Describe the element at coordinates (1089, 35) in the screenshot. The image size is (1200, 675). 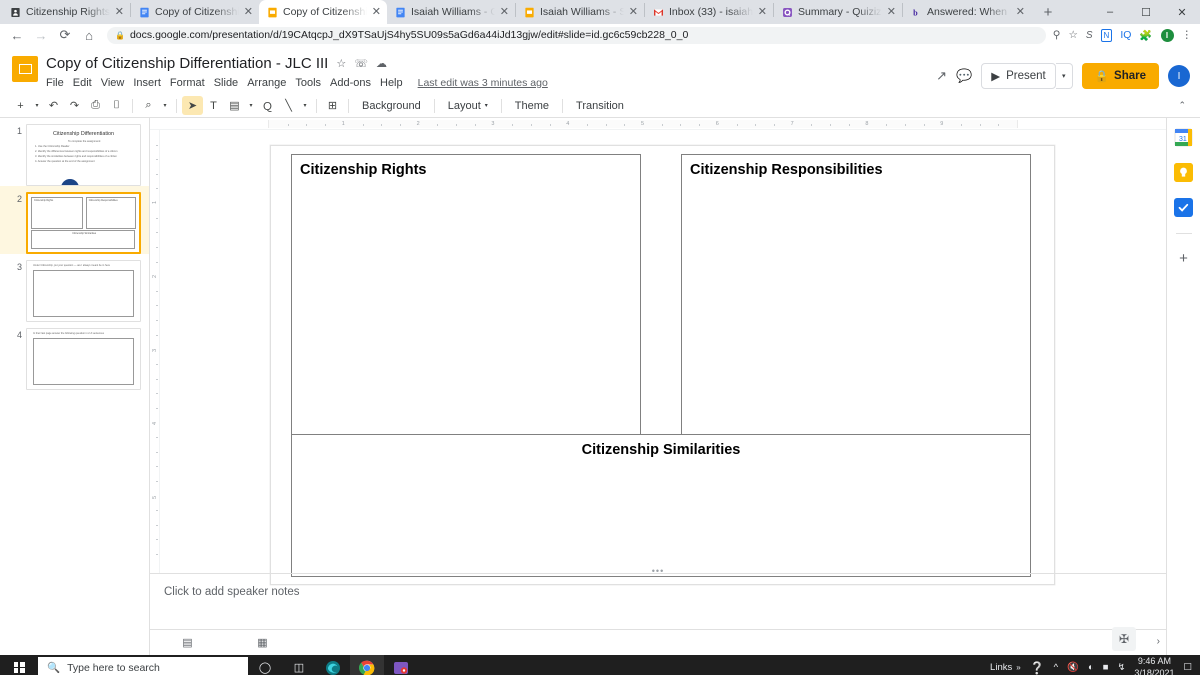
I see `s-extension-icon: S` at that location.